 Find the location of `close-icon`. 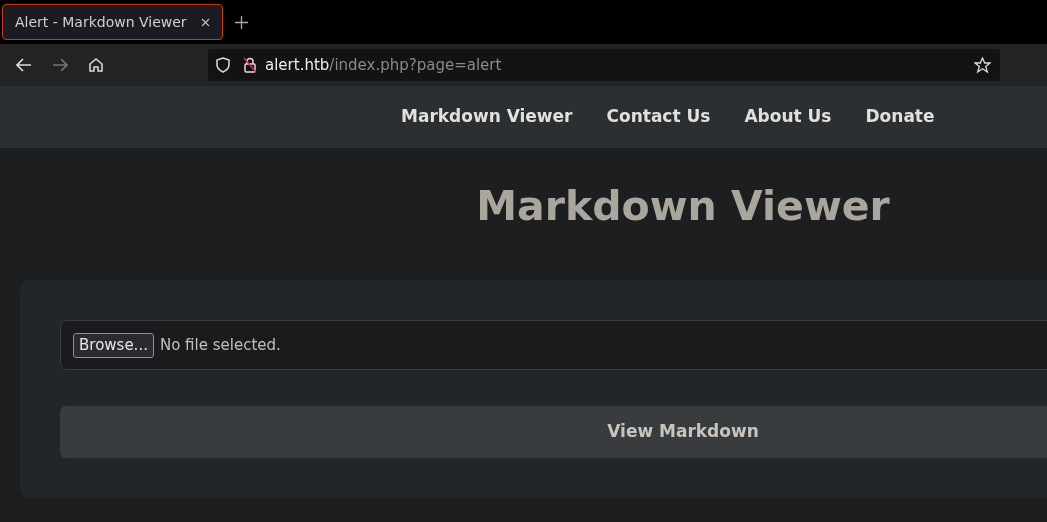

close-icon is located at coordinates (205, 22).